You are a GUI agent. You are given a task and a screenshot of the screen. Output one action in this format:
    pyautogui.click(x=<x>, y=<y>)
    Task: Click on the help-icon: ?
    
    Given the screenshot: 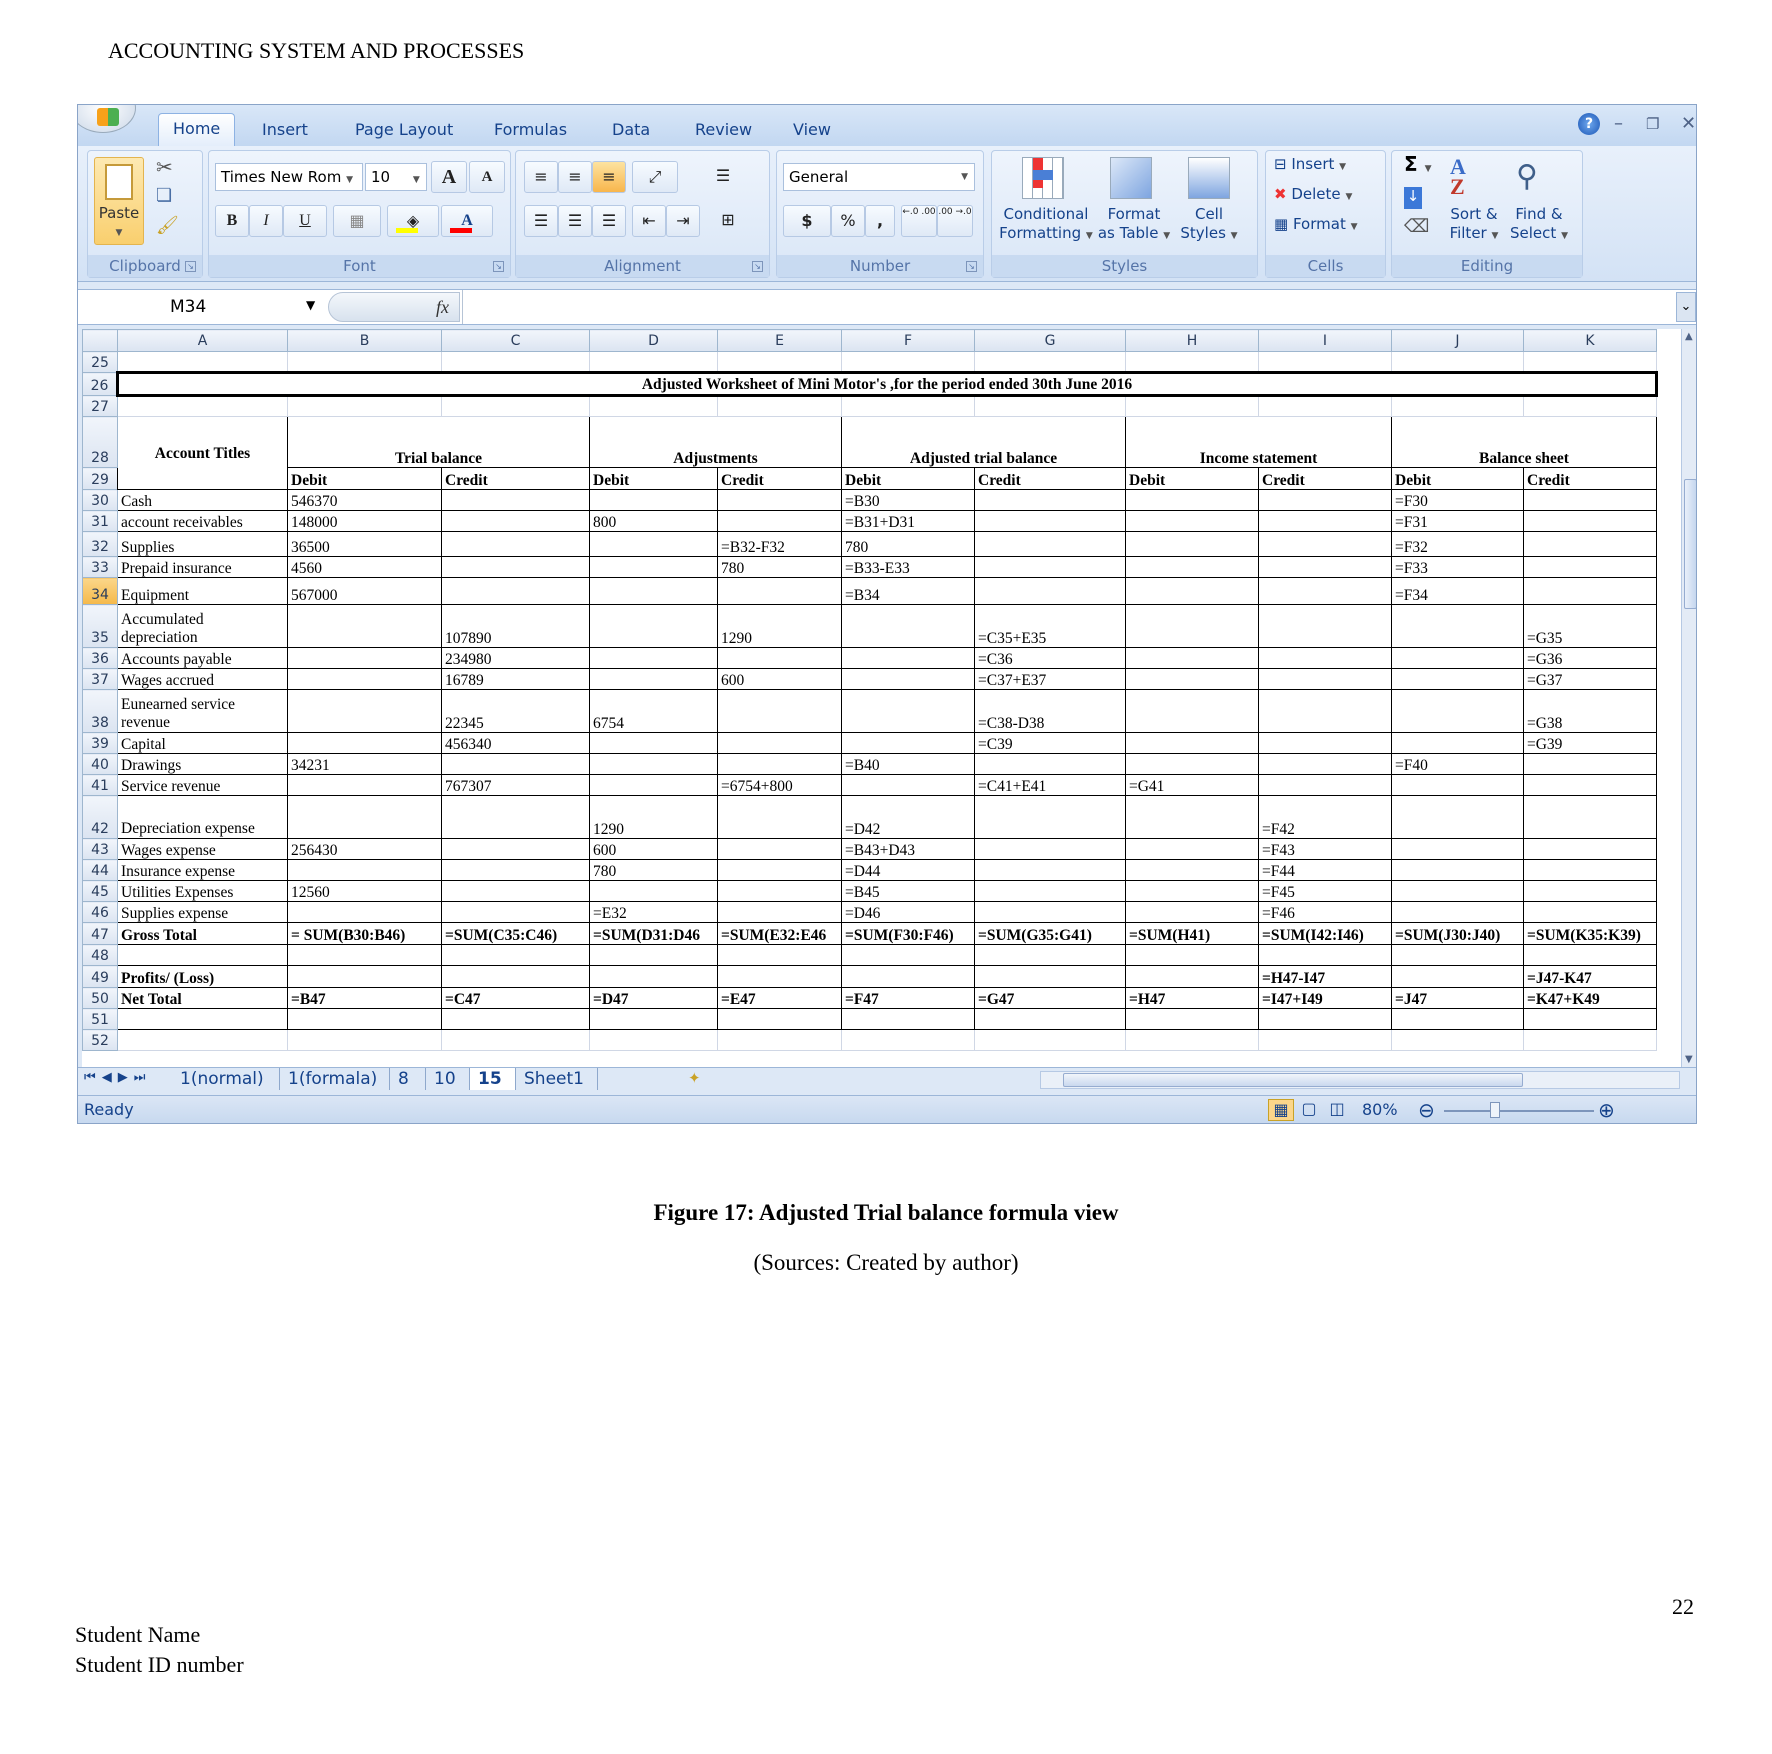 What is the action you would take?
    pyautogui.click(x=1589, y=124)
    